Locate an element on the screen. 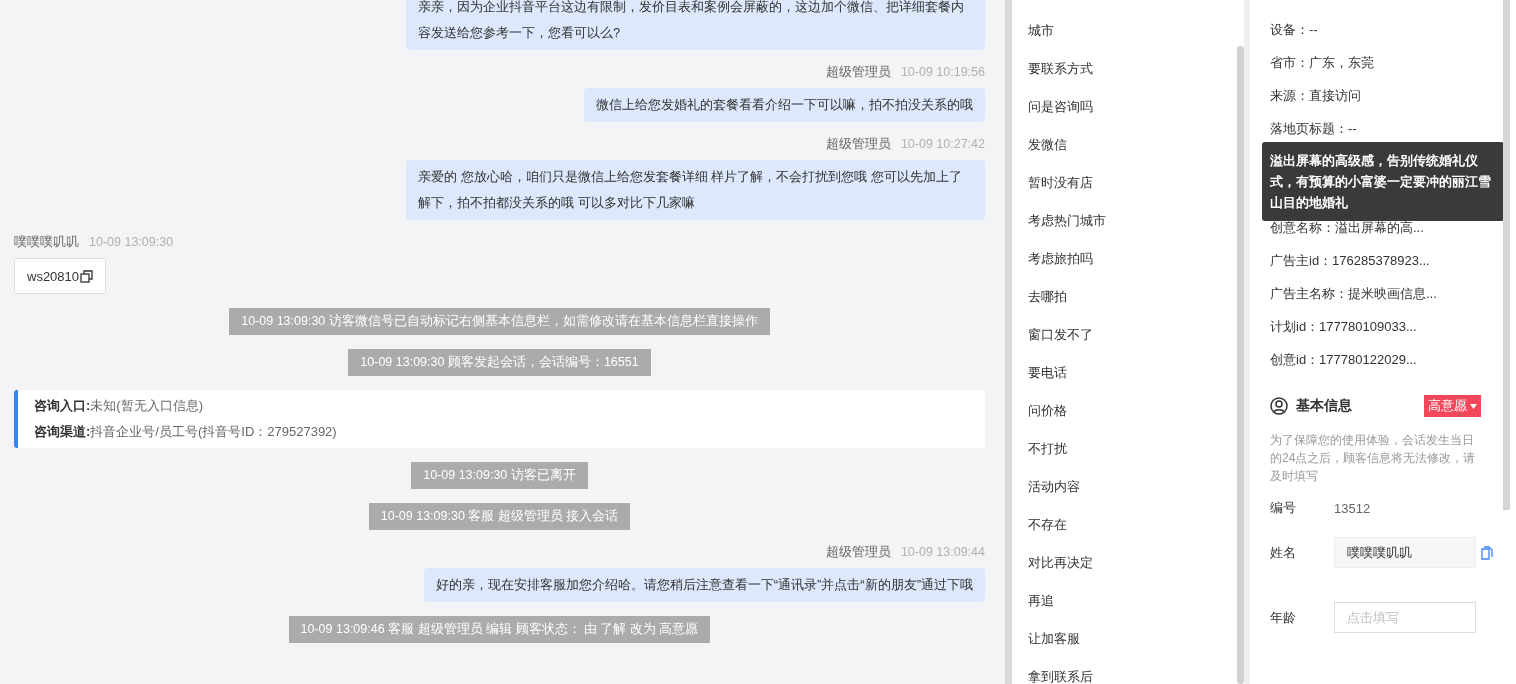 The image size is (1516, 684). detail-row: 来源：直接访问 is located at coordinates (1315, 95).